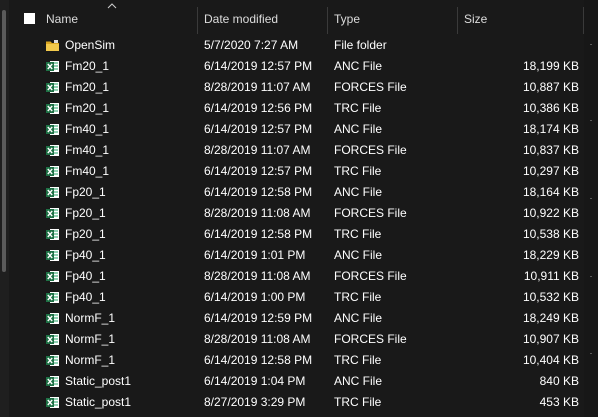 This screenshot has width=598, height=417. I want to click on file-size: 18,174 KB, so click(550, 129).